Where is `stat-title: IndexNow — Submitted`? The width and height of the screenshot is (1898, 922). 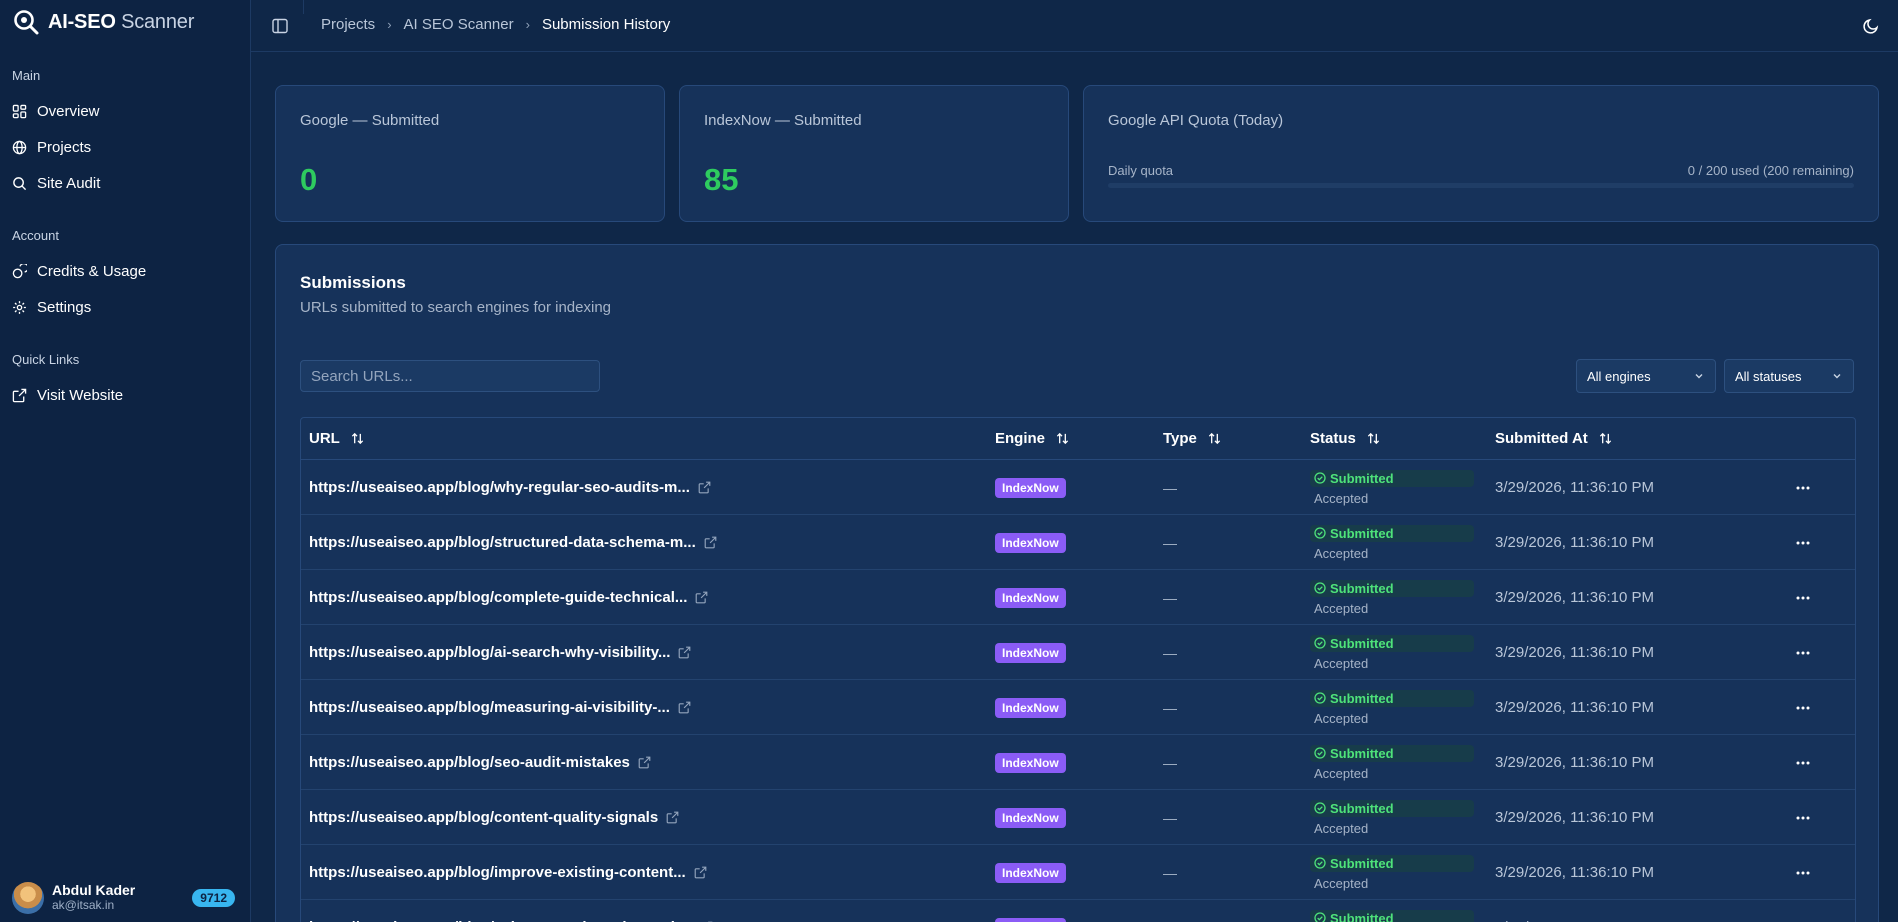 stat-title: IndexNow — Submitted is located at coordinates (783, 120).